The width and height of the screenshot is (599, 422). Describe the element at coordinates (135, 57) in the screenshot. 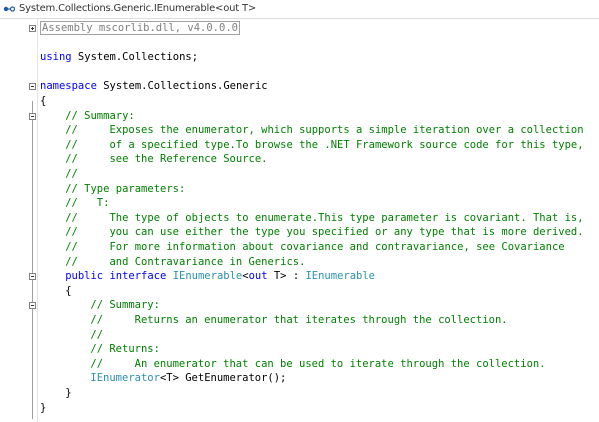

I see `code-token: System.Collections;` at that location.